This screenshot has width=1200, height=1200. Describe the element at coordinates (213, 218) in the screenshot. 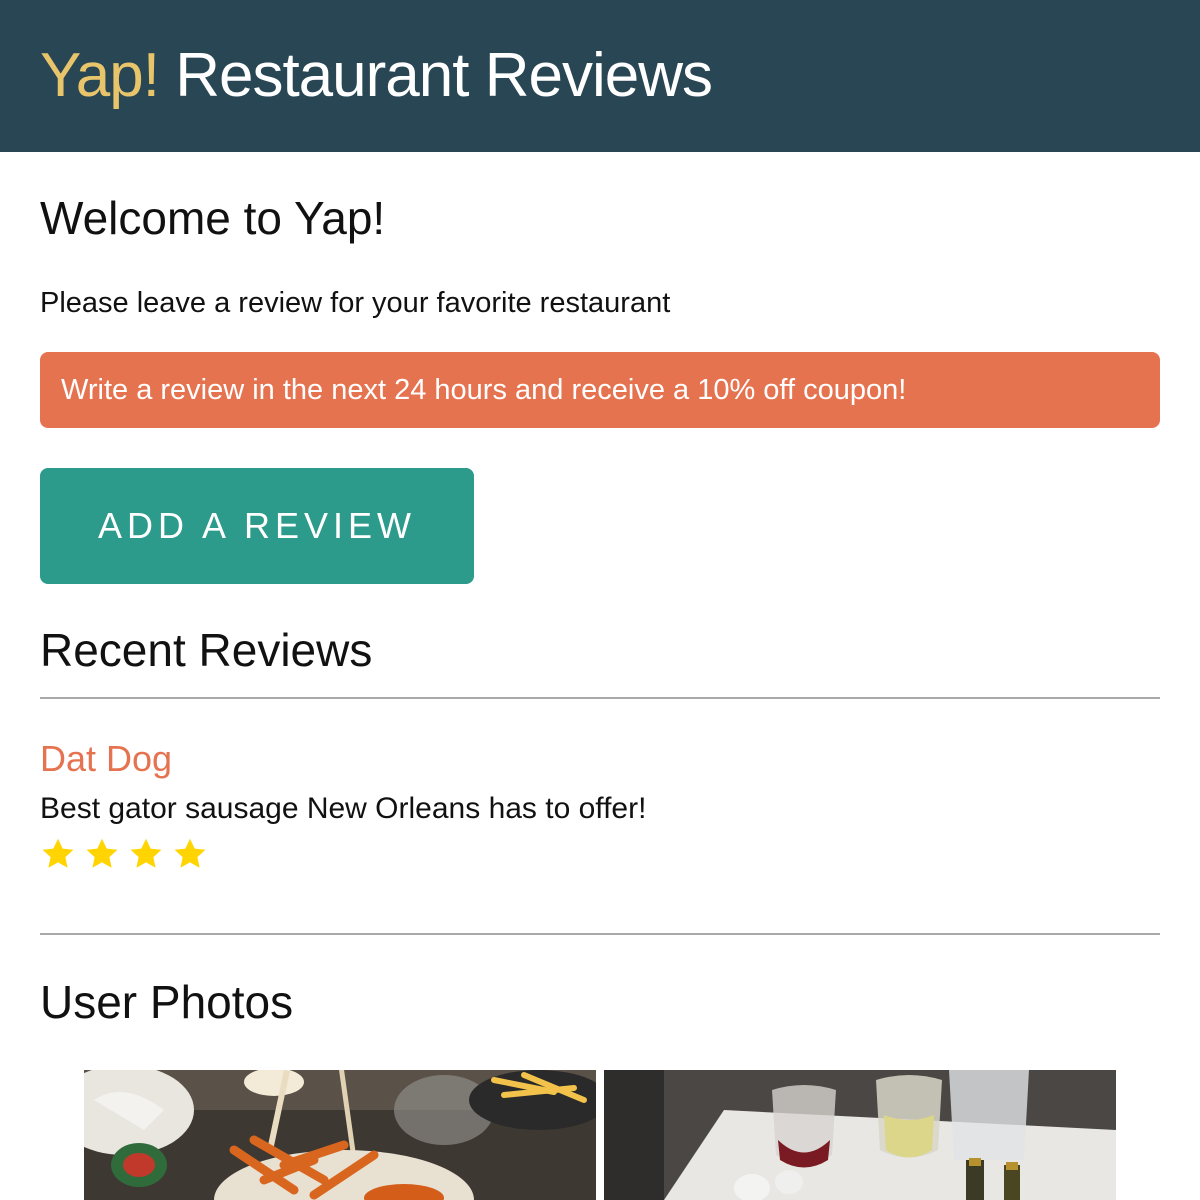

I see `welcome-heading: Welcome to Yap!` at that location.